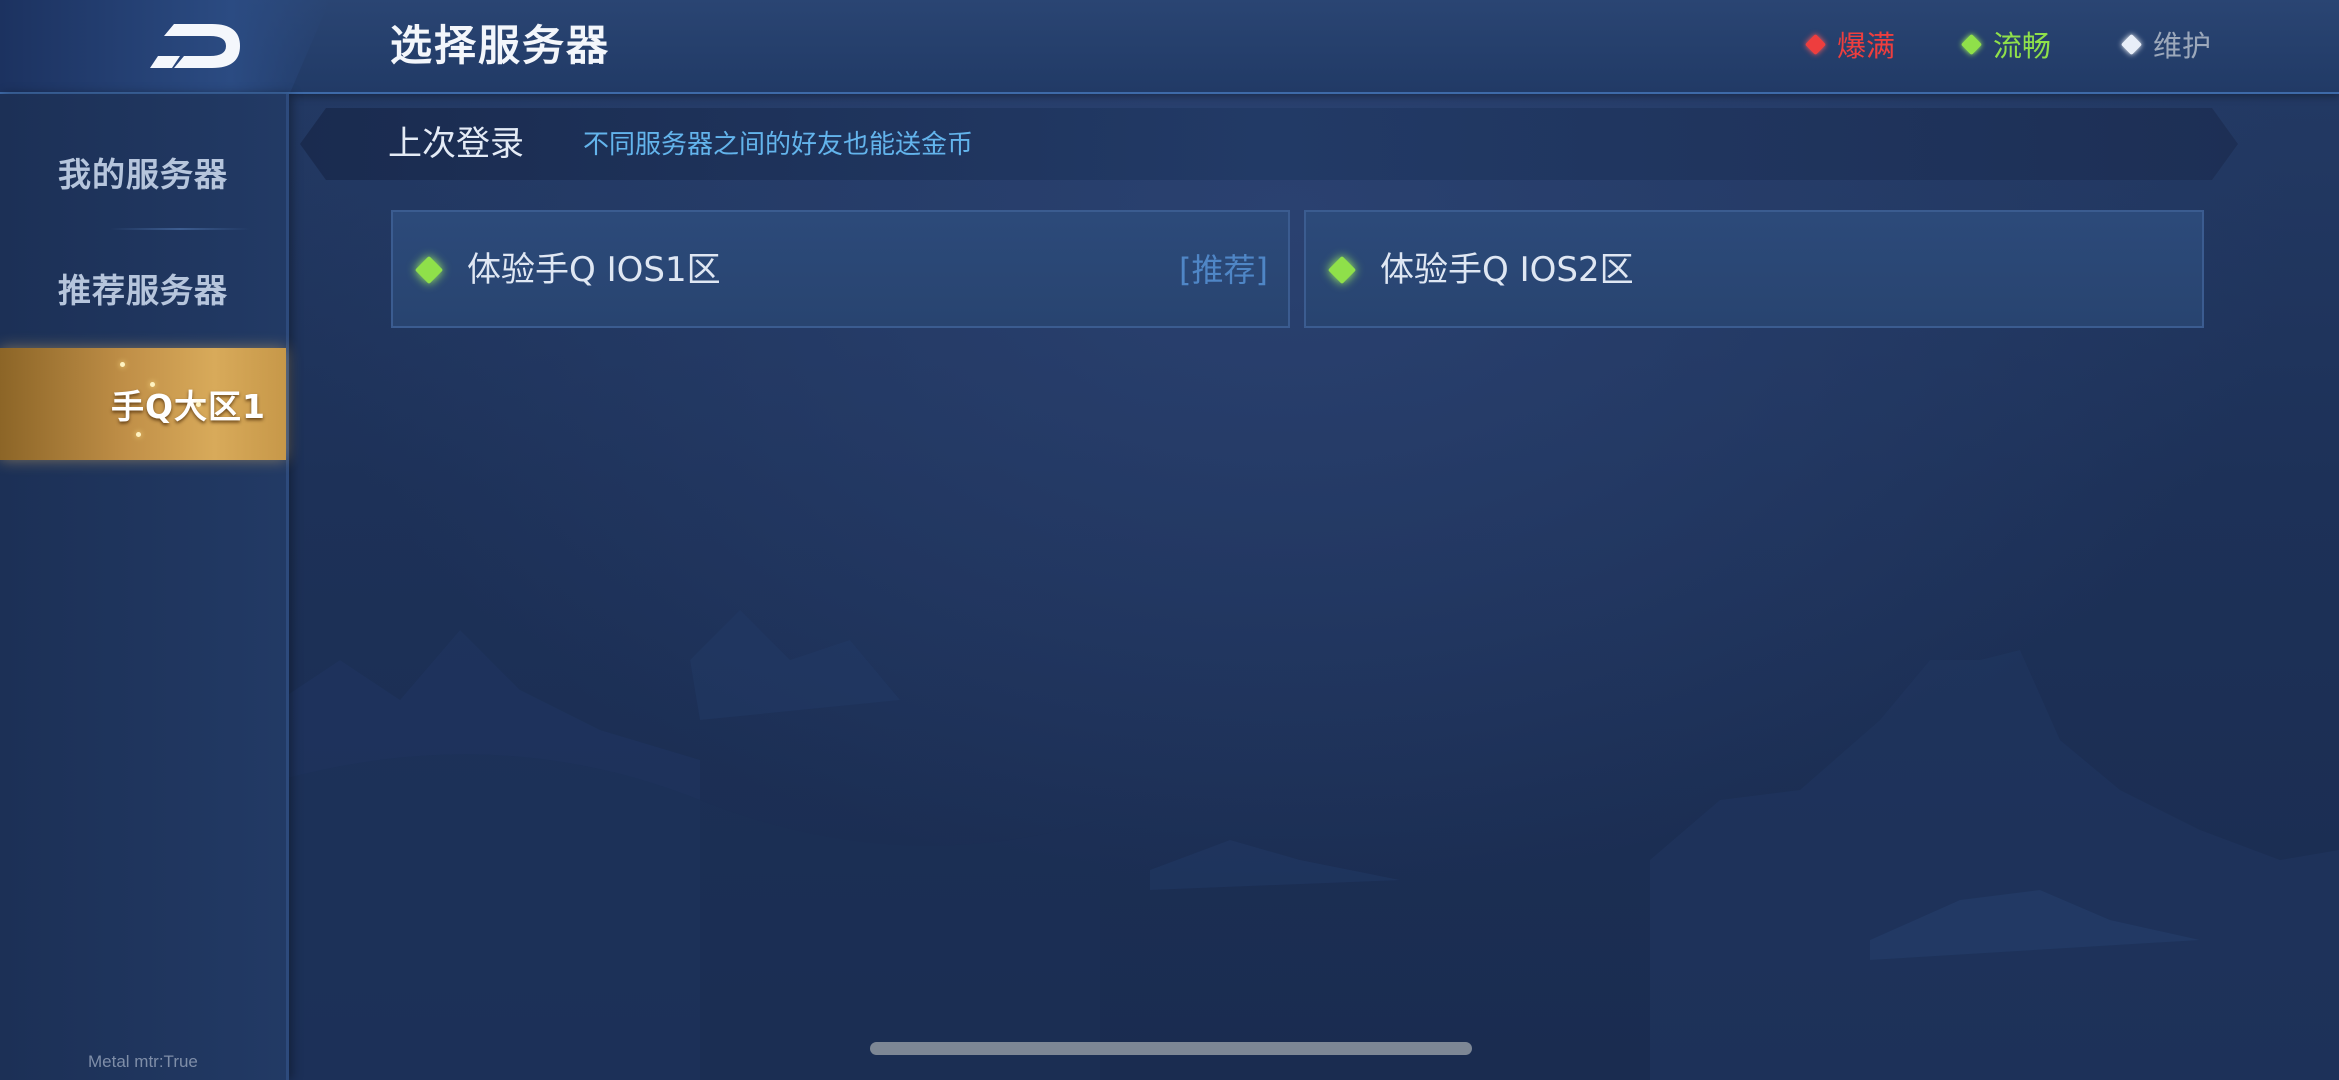 The height and width of the screenshot is (1080, 2339). What do you see at coordinates (1866, 46) in the screenshot?
I see `legend-full-label: 爆满` at bounding box center [1866, 46].